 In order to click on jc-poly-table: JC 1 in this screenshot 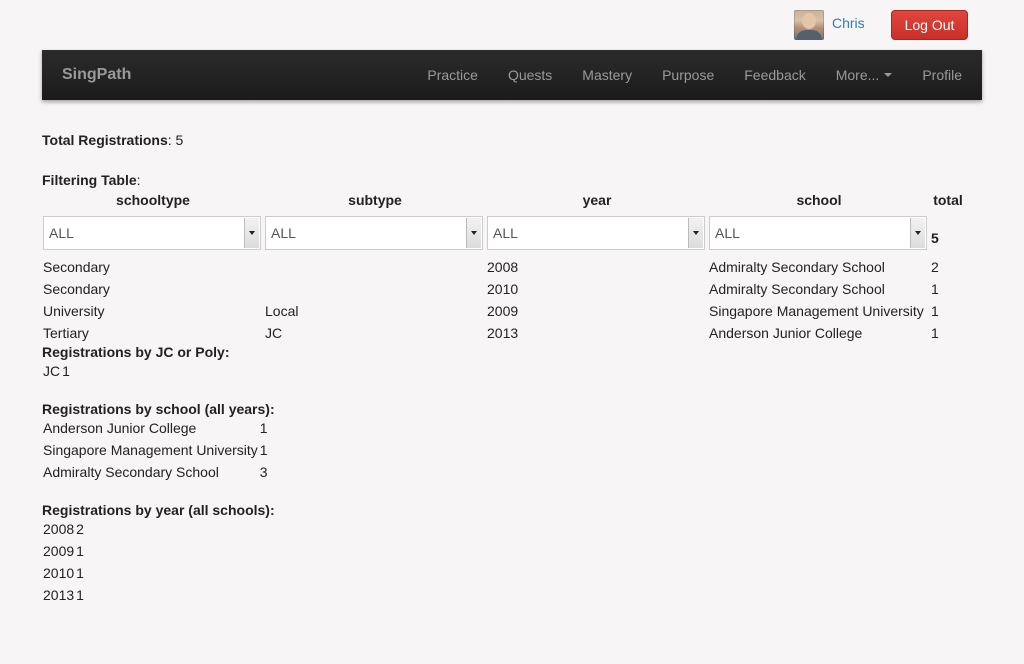, I will do `click(56, 371)`.